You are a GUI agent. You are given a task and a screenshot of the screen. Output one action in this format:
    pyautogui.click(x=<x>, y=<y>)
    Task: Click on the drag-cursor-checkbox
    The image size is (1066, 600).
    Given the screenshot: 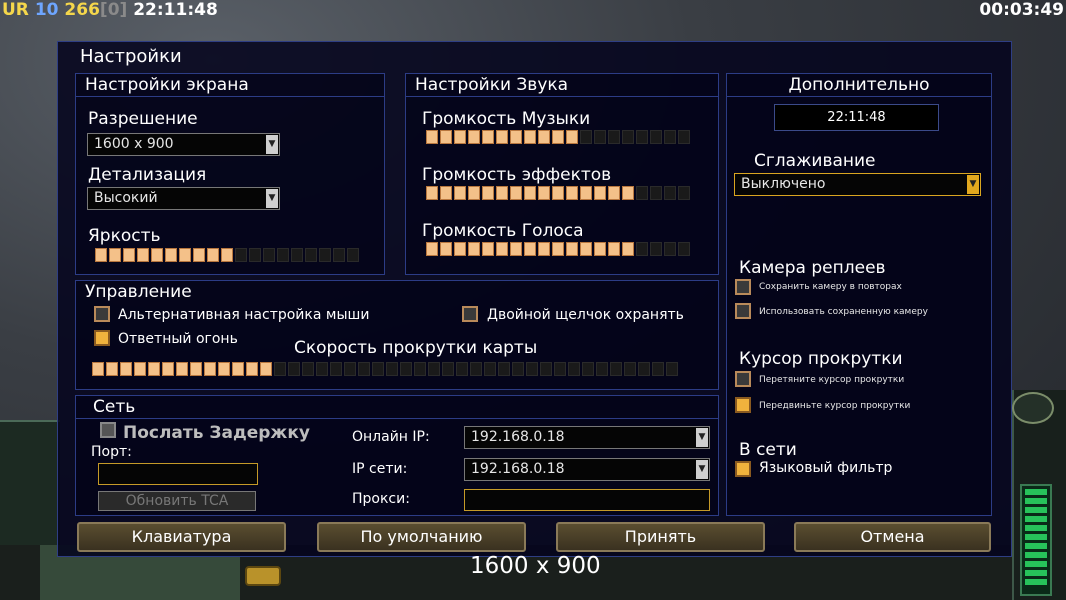 What is the action you would take?
    pyautogui.click(x=743, y=379)
    